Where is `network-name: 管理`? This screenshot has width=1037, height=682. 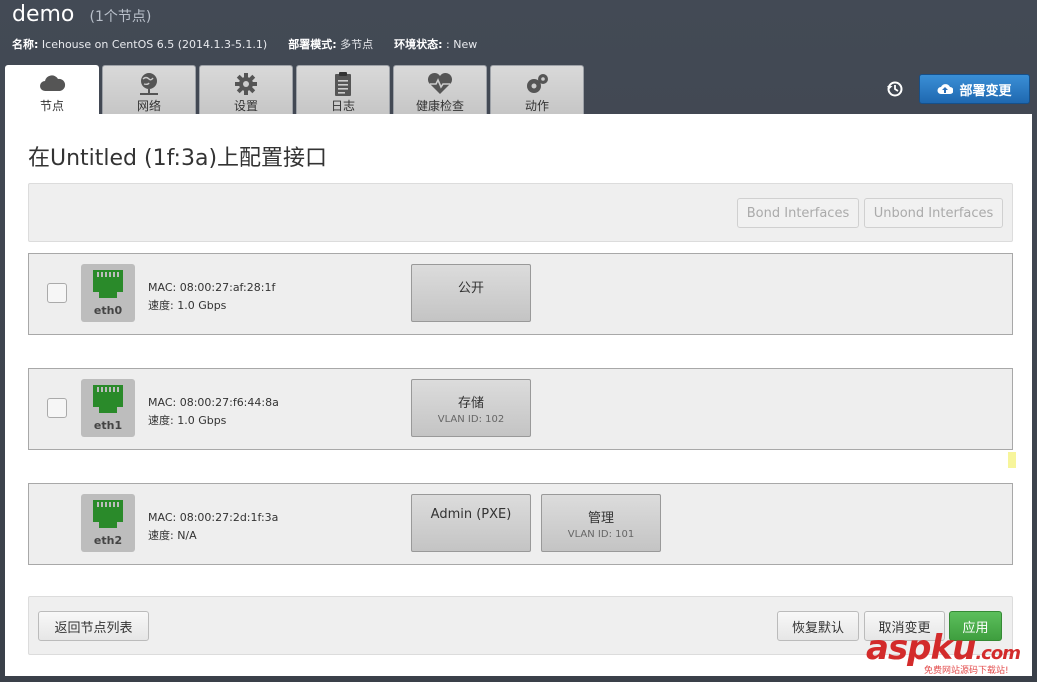
network-name: 管理 is located at coordinates (600, 518).